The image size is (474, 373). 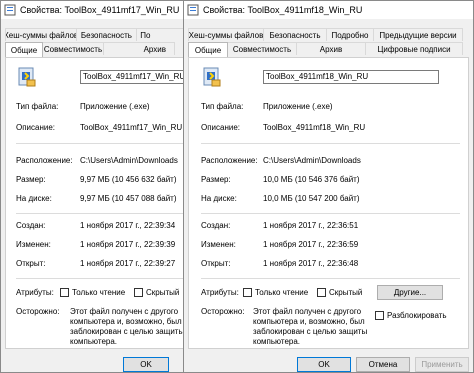 I want to click on description-value: ToolBox_4911mf18_Win_RU, so click(x=314, y=127).